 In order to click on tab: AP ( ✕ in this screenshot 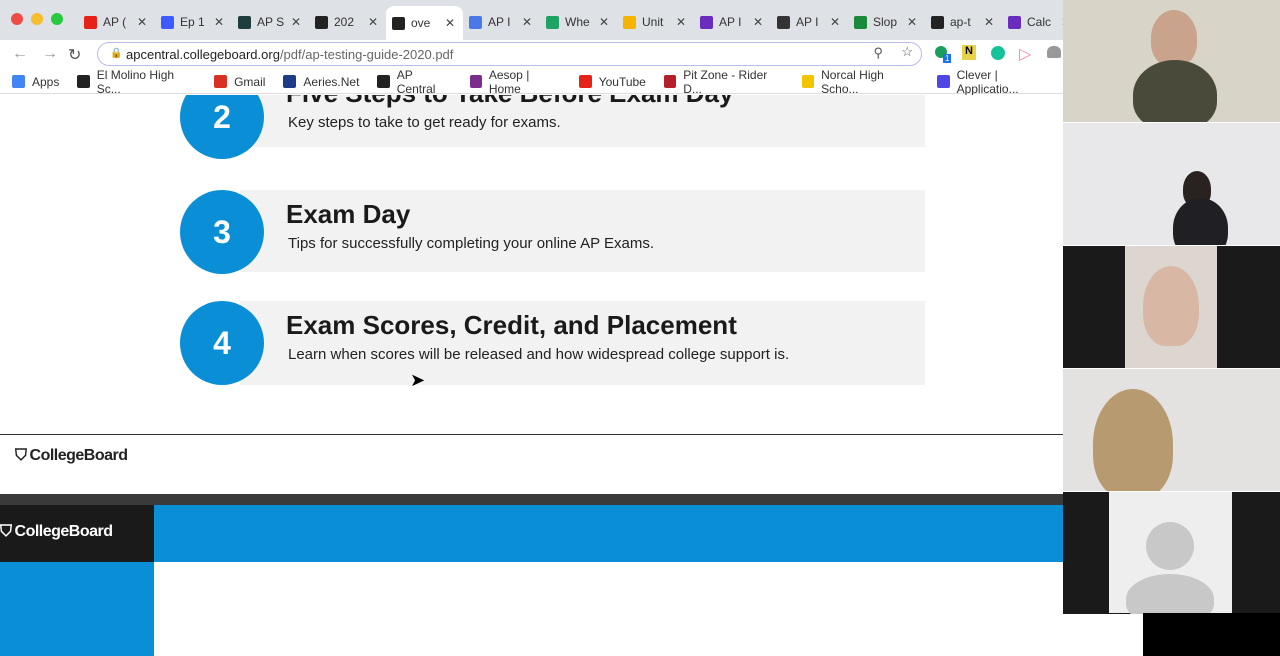, I will do `click(116, 22)`.